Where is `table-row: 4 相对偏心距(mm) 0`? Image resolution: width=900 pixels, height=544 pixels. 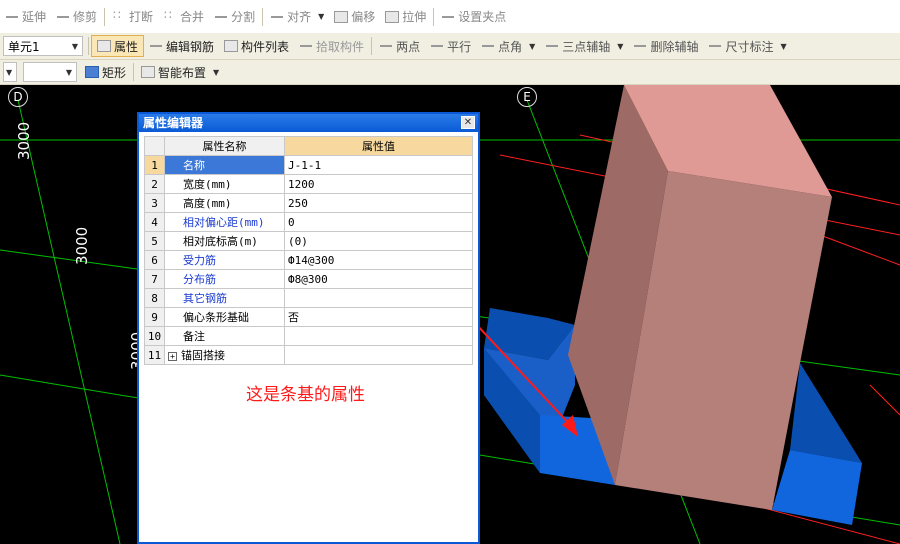
table-row: 4 相对偏心距(mm) 0 is located at coordinates (308, 222).